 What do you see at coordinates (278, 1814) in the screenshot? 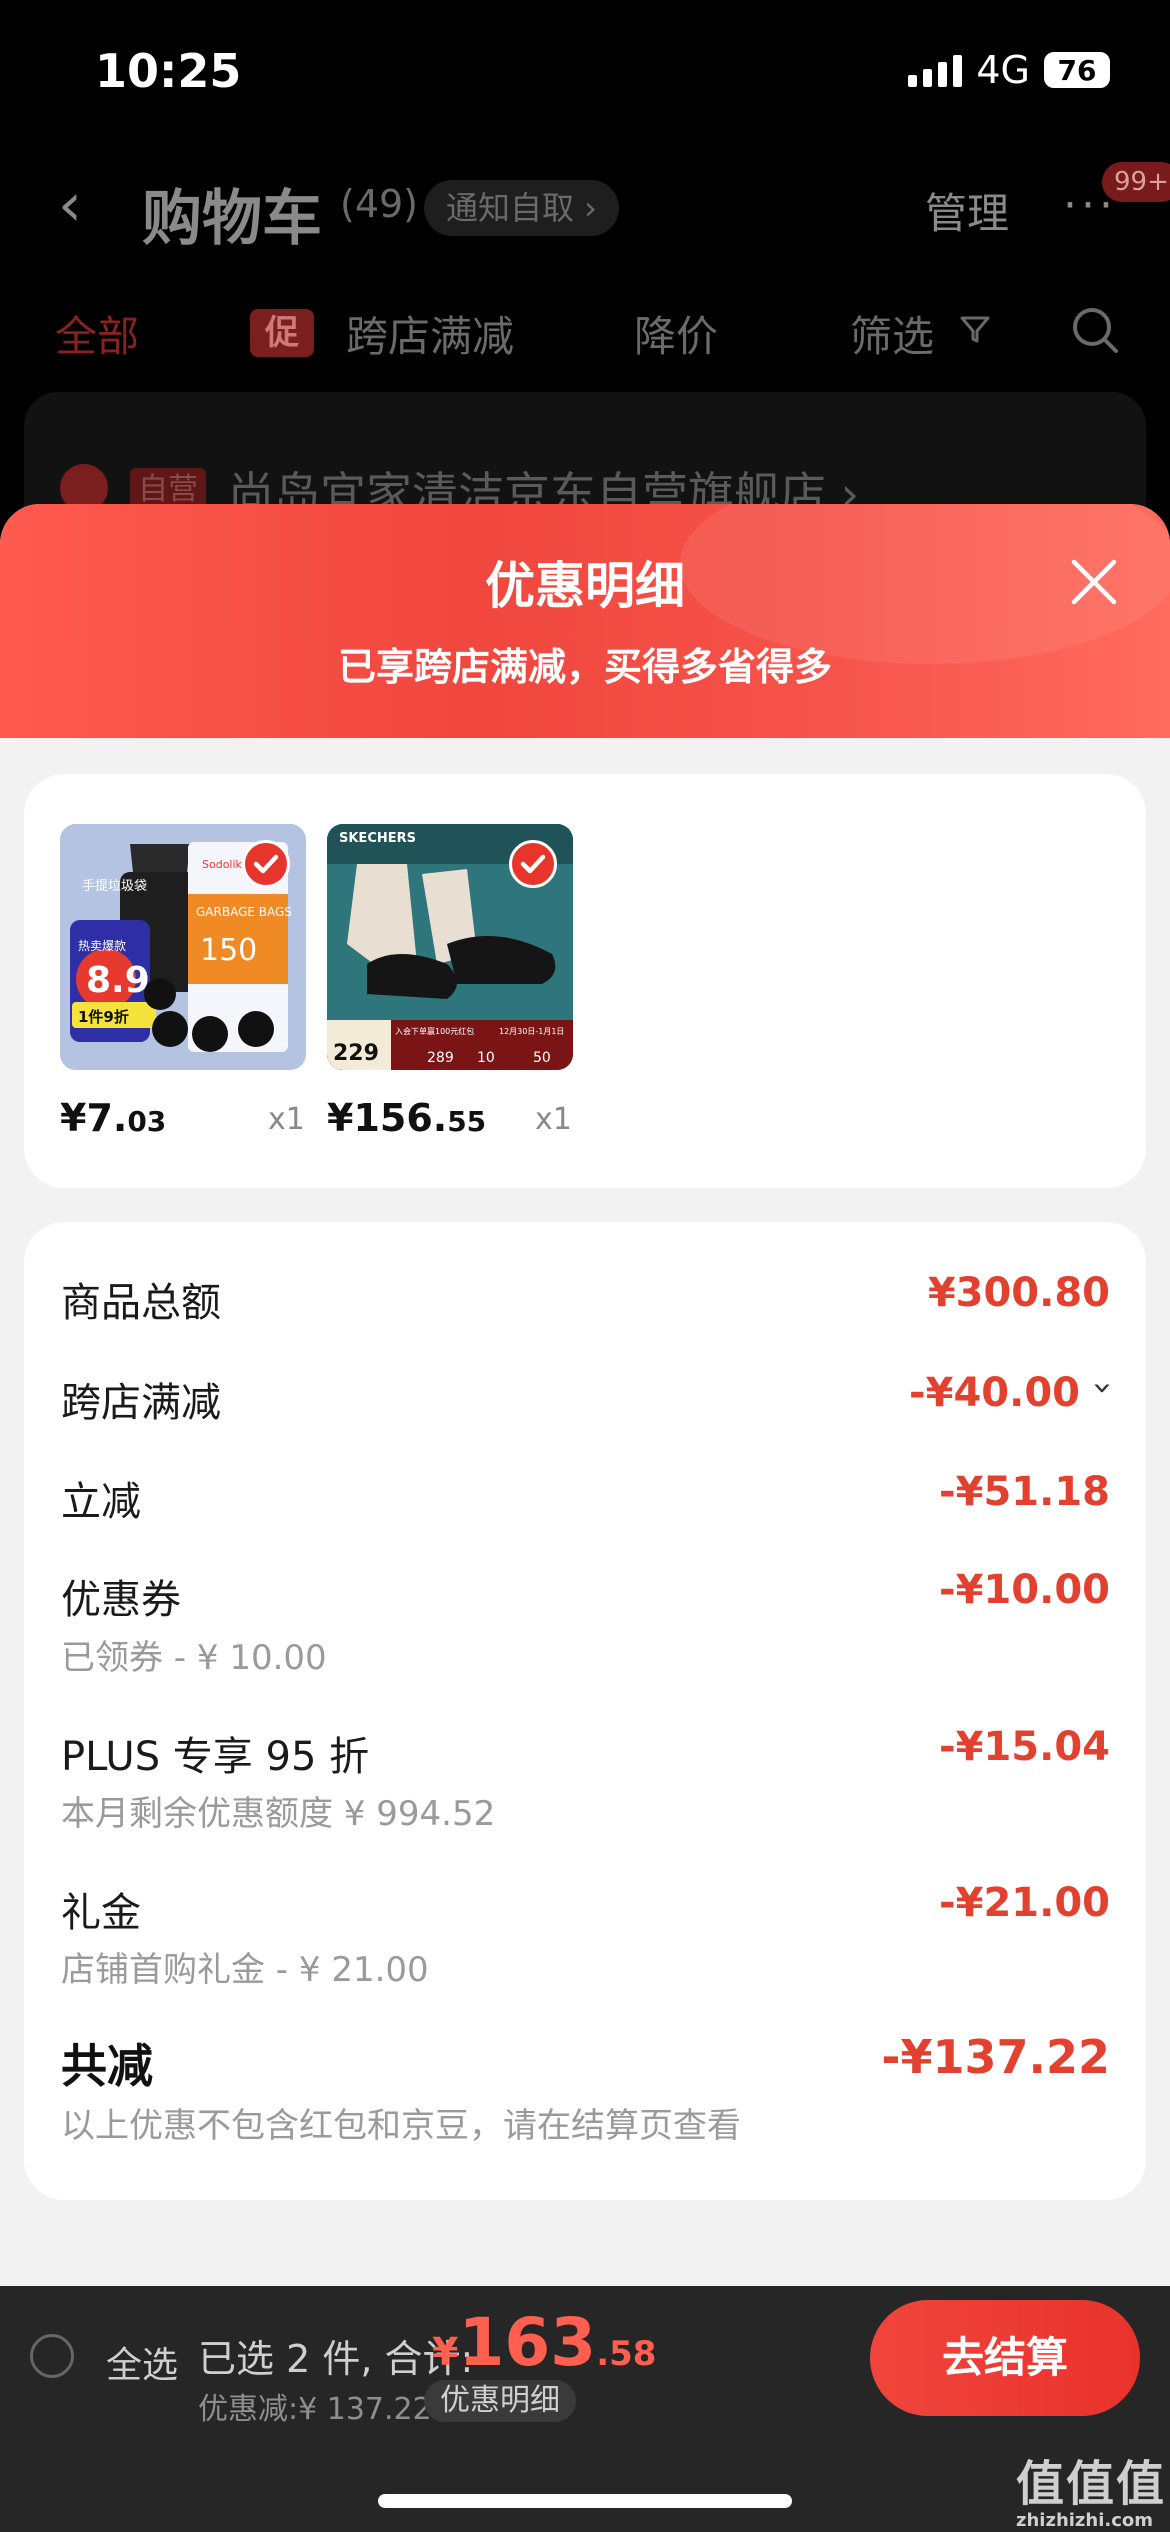
I see `row-sub-plus: 本月剩余优惠额度 ¥ 994.52` at bounding box center [278, 1814].